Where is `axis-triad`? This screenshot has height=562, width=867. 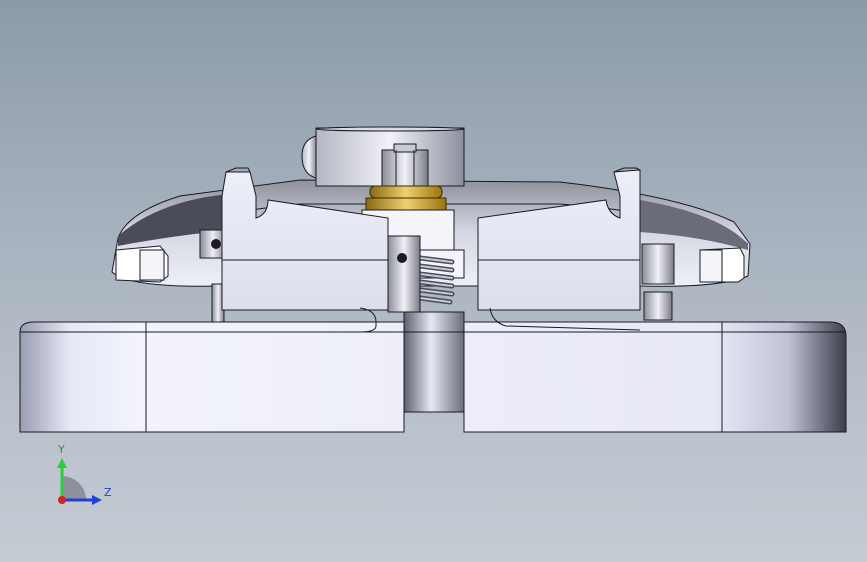
axis-triad is located at coordinates (79, 481).